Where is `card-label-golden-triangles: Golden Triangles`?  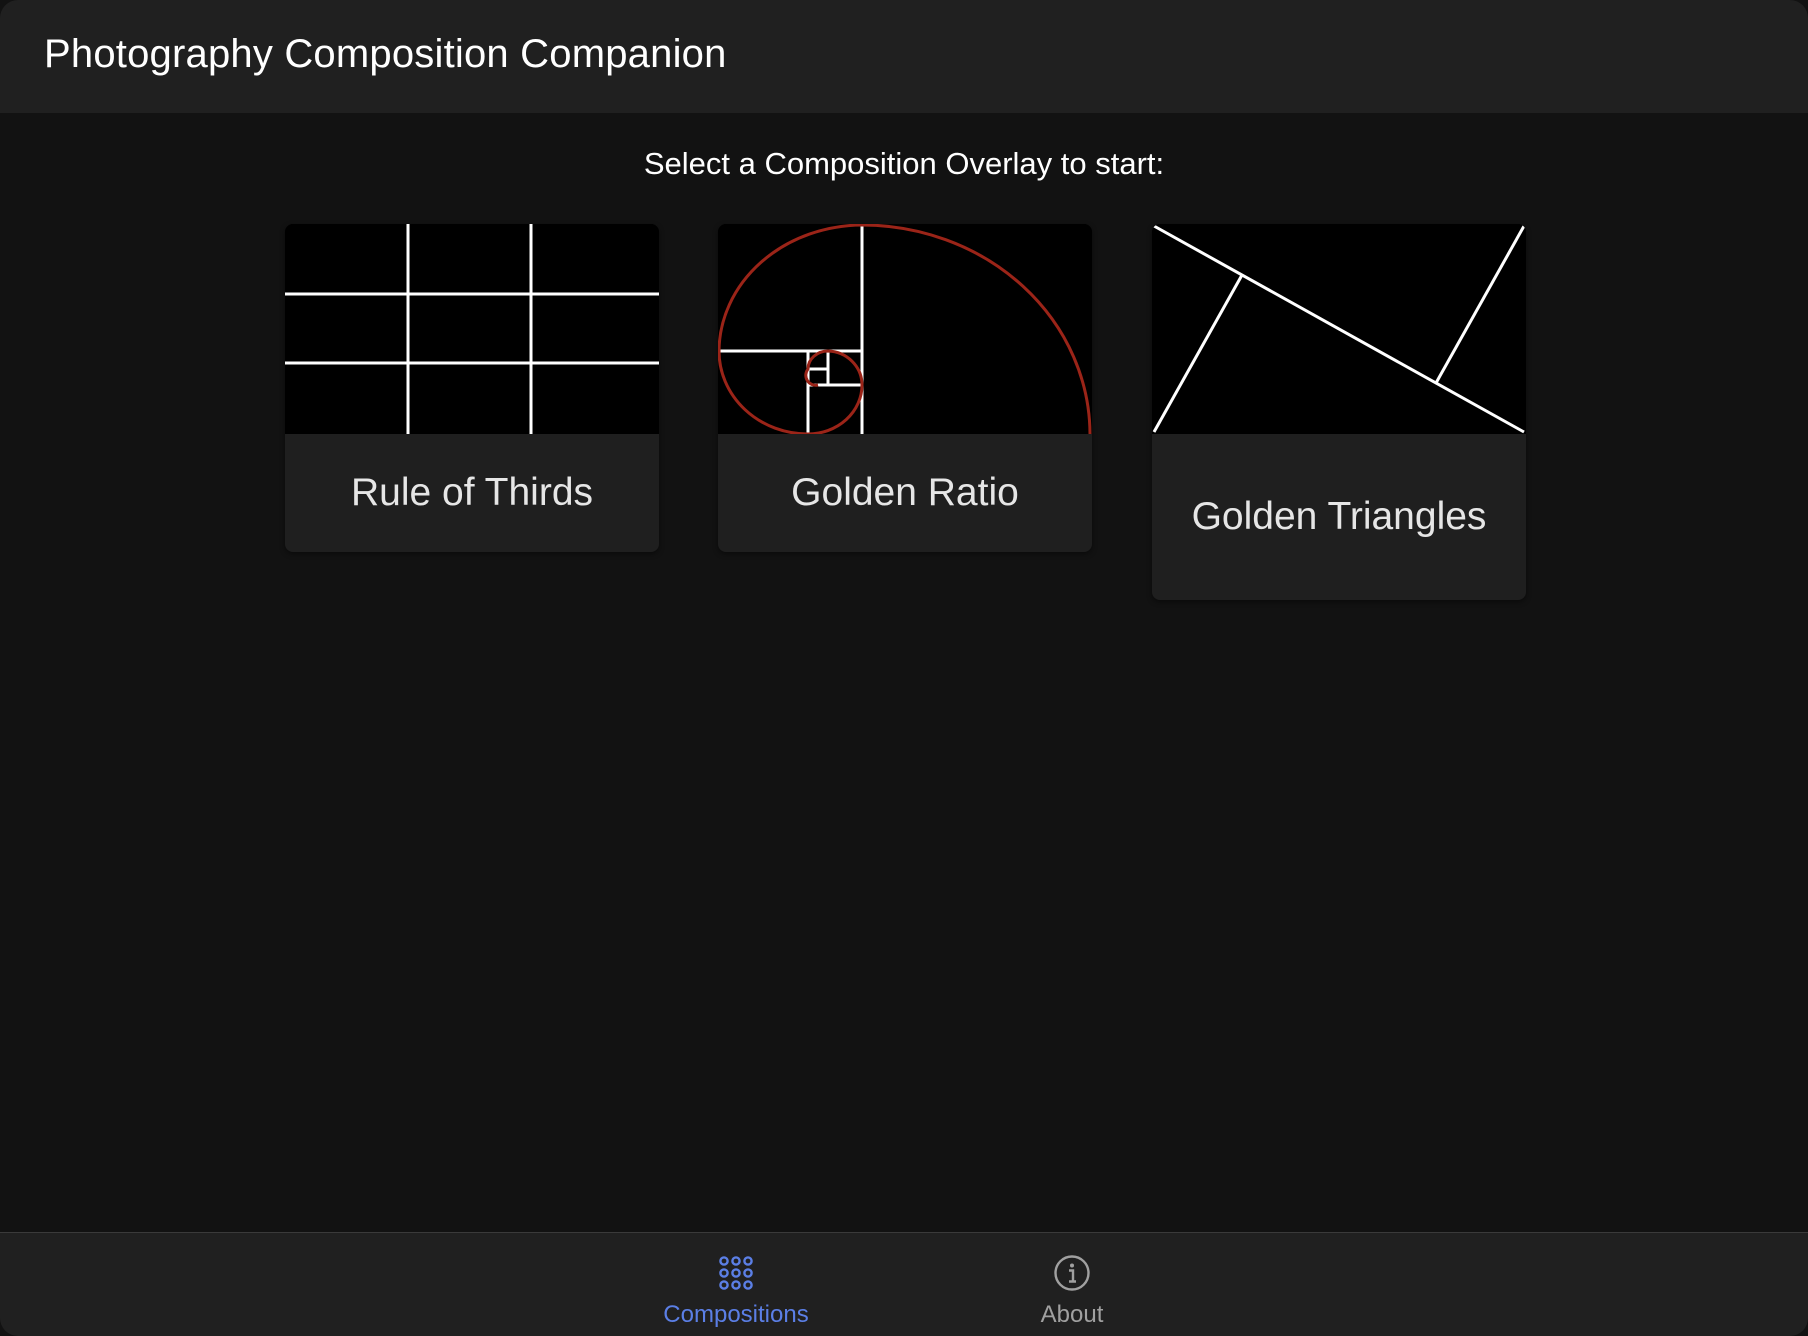 card-label-golden-triangles: Golden Triangles is located at coordinates (1339, 516).